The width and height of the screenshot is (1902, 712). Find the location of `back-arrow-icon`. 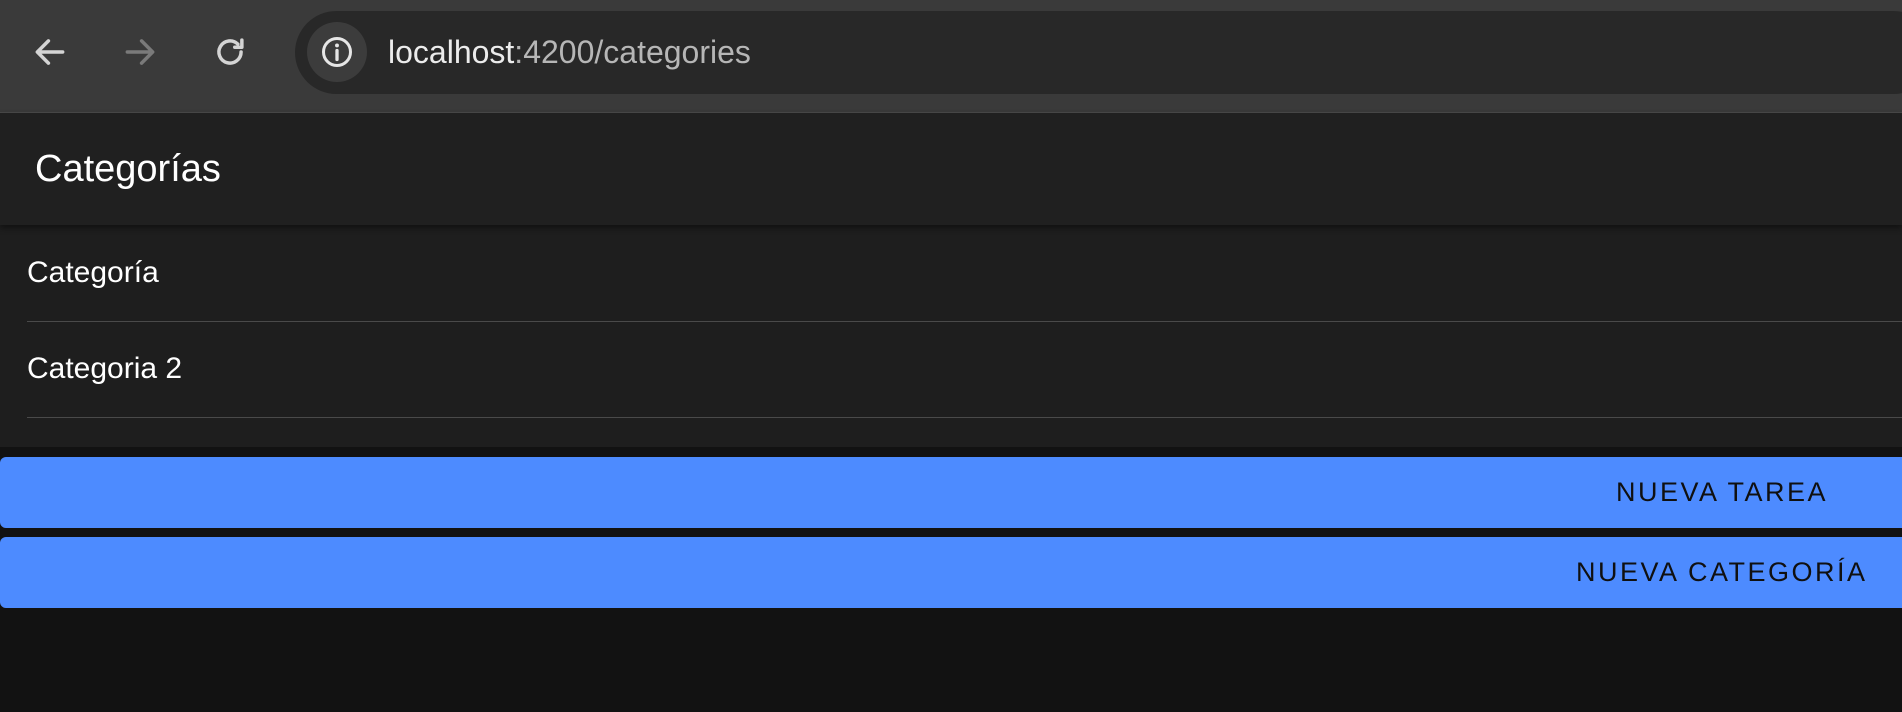

back-arrow-icon is located at coordinates (50, 52).